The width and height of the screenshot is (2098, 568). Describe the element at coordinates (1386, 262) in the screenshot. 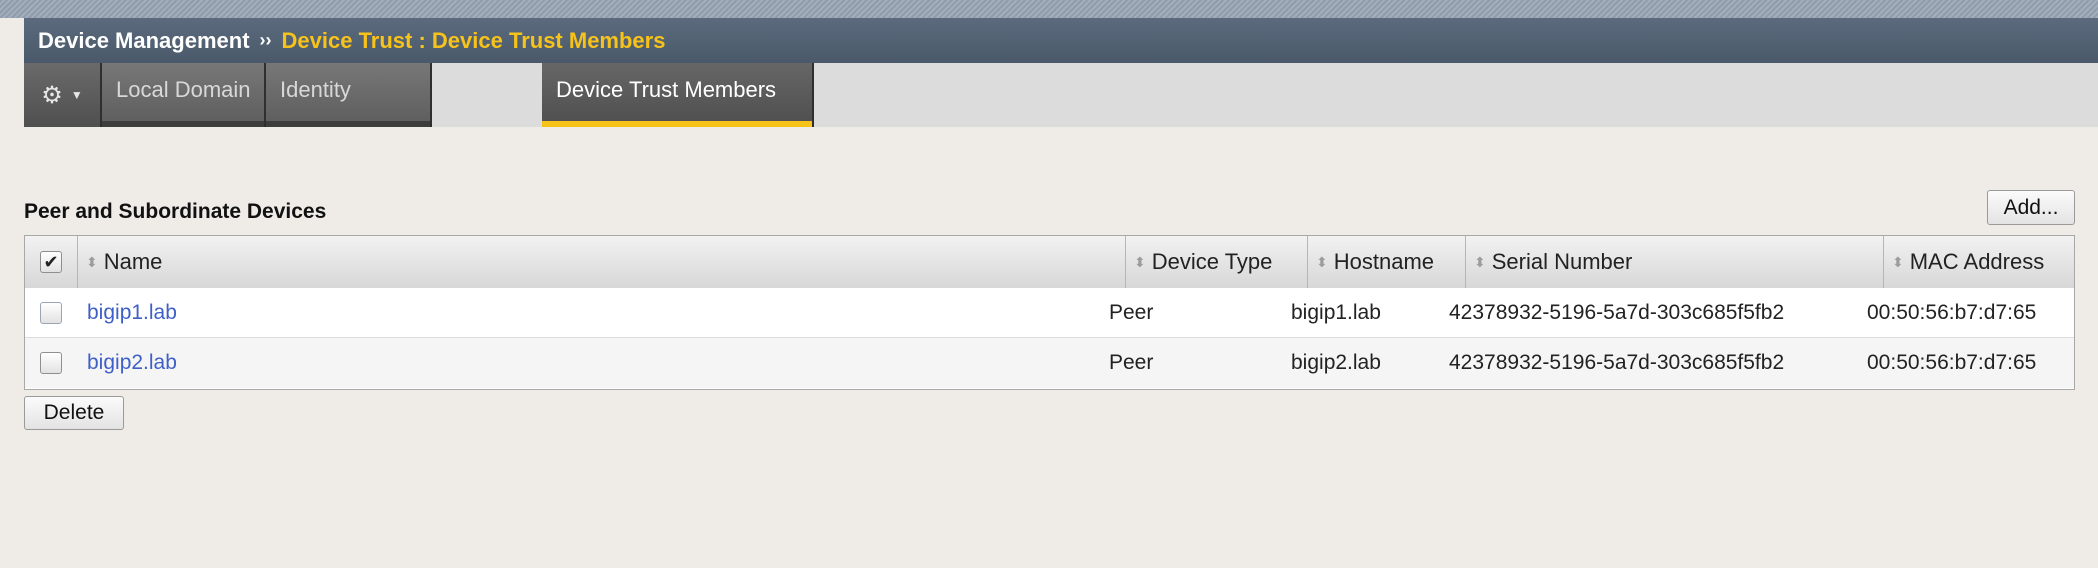

I see `column-header-hostname: ⬍ Hostname` at that location.